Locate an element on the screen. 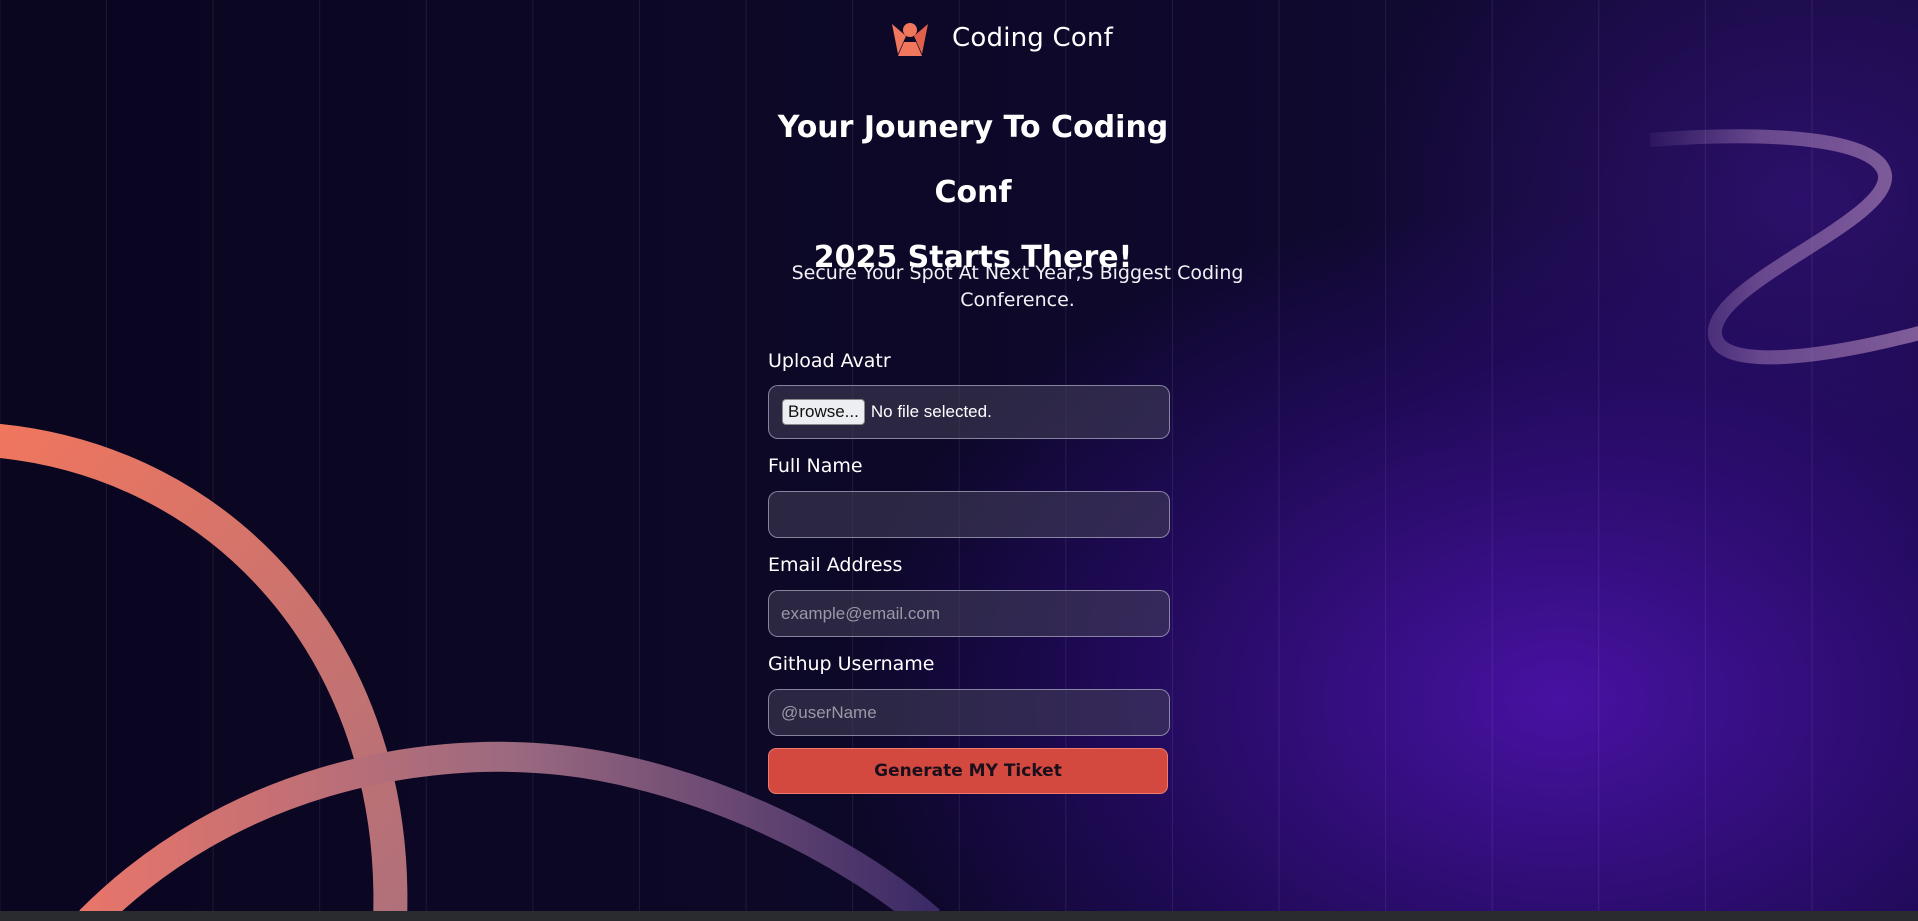  full-name-label: Full Name is located at coordinates (815, 466).